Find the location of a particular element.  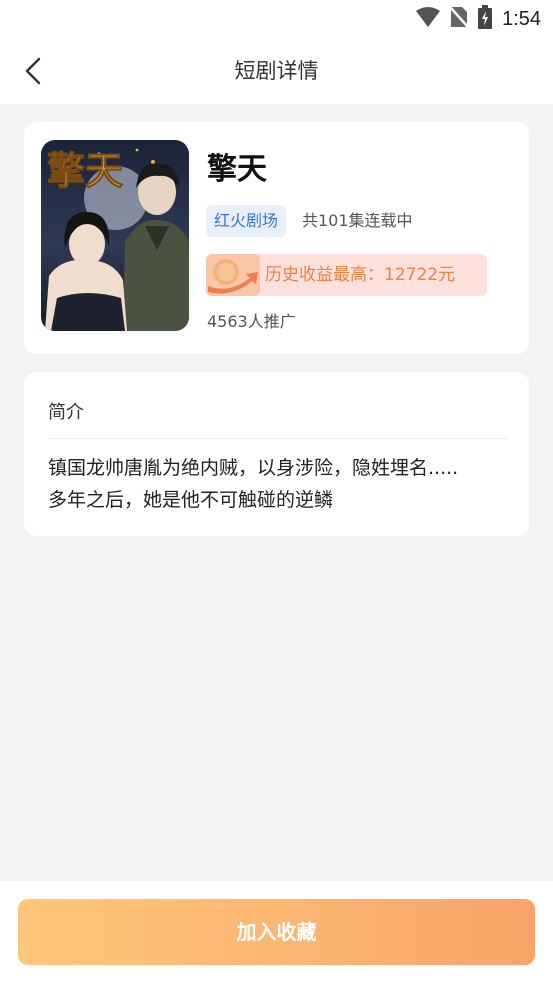

header-bar: 短剧详情 is located at coordinates (276, 72).